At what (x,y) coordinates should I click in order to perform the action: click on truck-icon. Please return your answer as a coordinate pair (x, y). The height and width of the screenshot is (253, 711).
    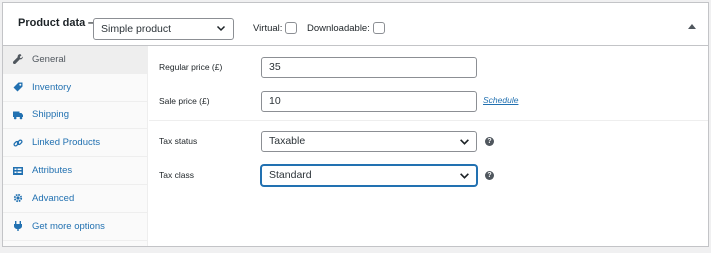
    Looking at the image, I should click on (18, 115).